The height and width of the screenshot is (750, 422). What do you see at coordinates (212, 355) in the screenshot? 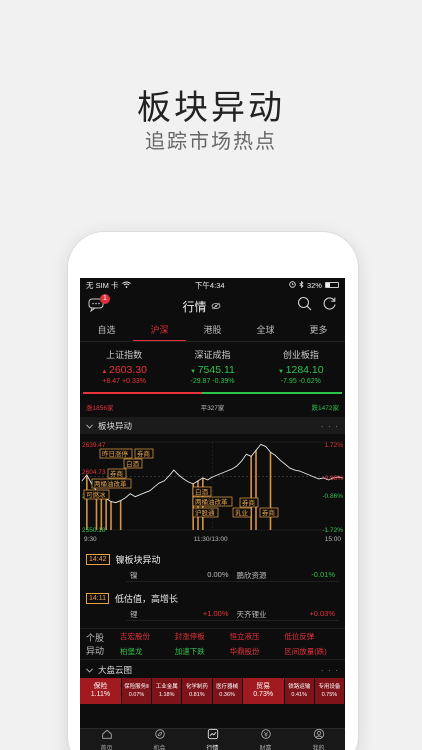
I see `index-name: 深证成指` at bounding box center [212, 355].